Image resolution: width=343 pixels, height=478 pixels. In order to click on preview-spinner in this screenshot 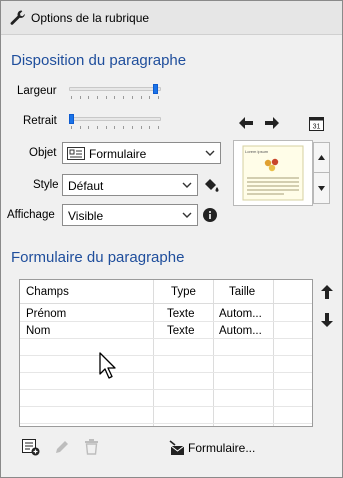, I will do `click(321, 173)`.